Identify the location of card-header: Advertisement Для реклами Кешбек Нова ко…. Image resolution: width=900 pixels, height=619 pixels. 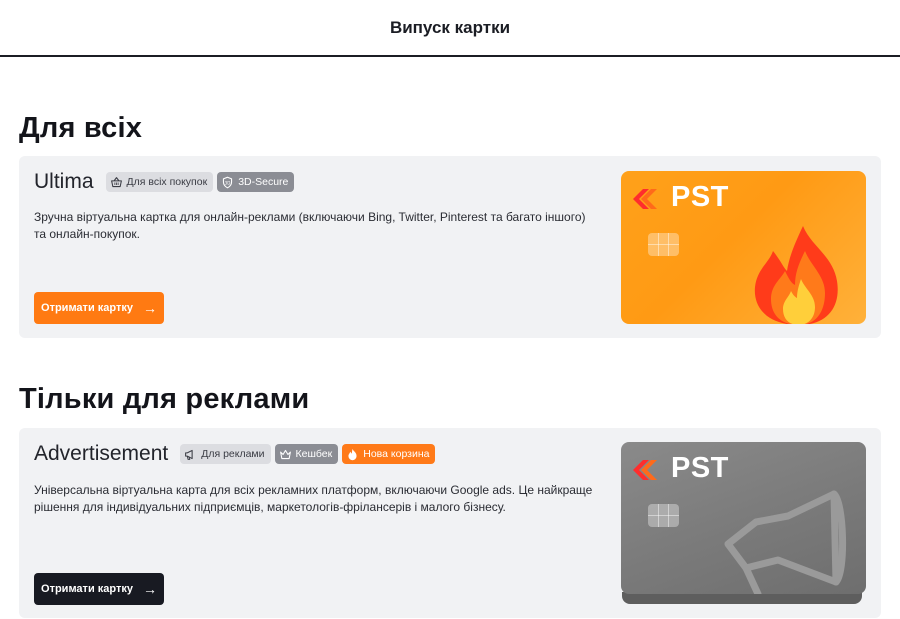
(235, 454).